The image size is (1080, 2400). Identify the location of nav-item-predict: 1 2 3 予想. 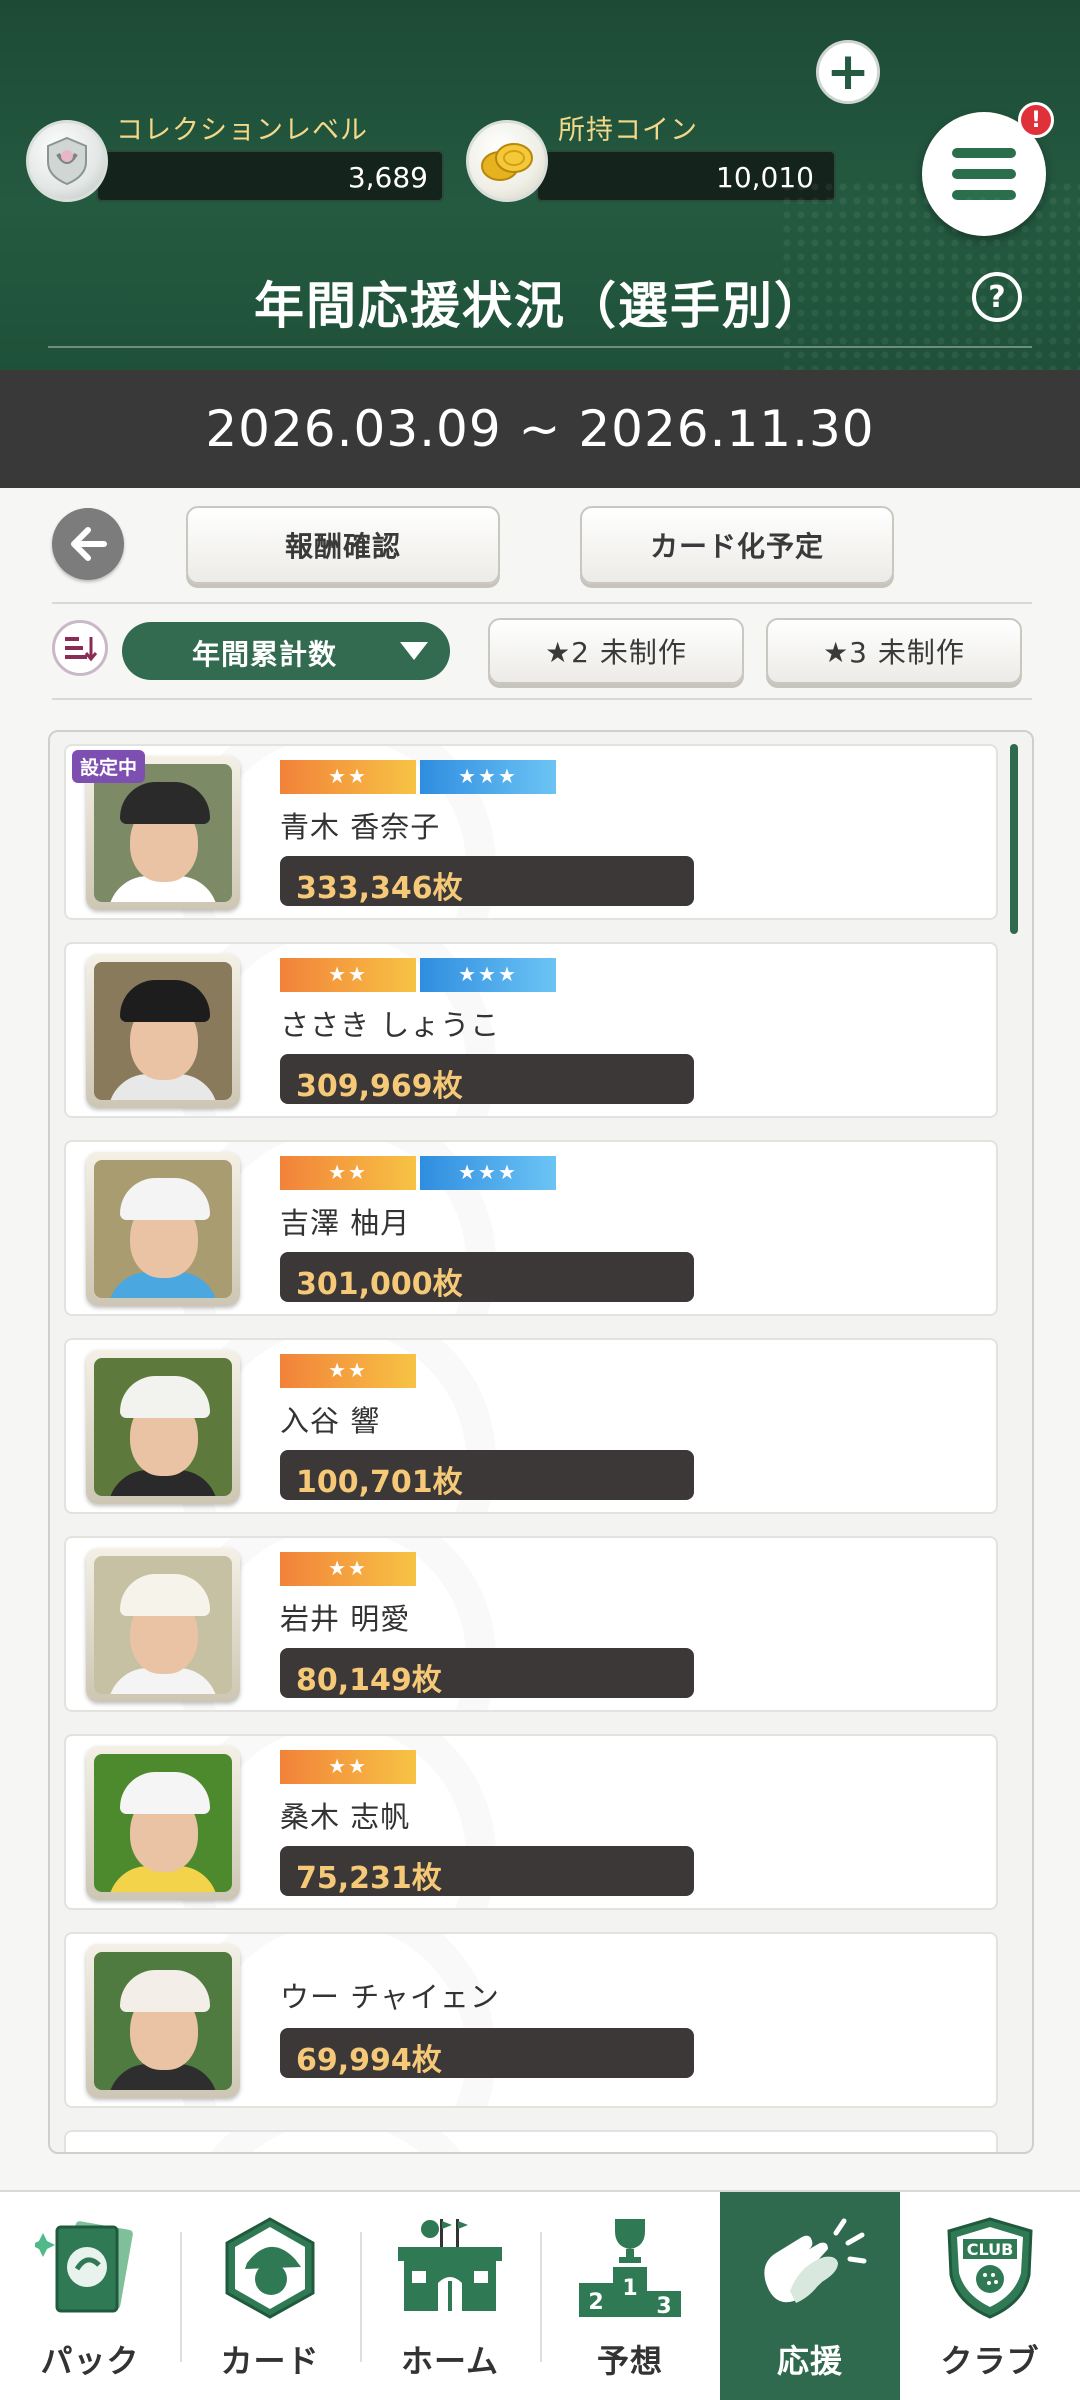
(630, 2296).